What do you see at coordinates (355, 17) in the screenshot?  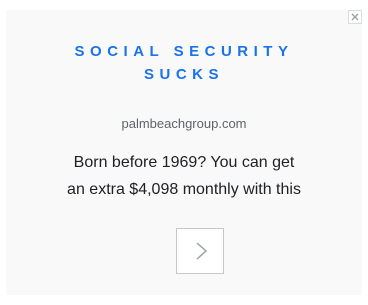 I see `close-icon` at bounding box center [355, 17].